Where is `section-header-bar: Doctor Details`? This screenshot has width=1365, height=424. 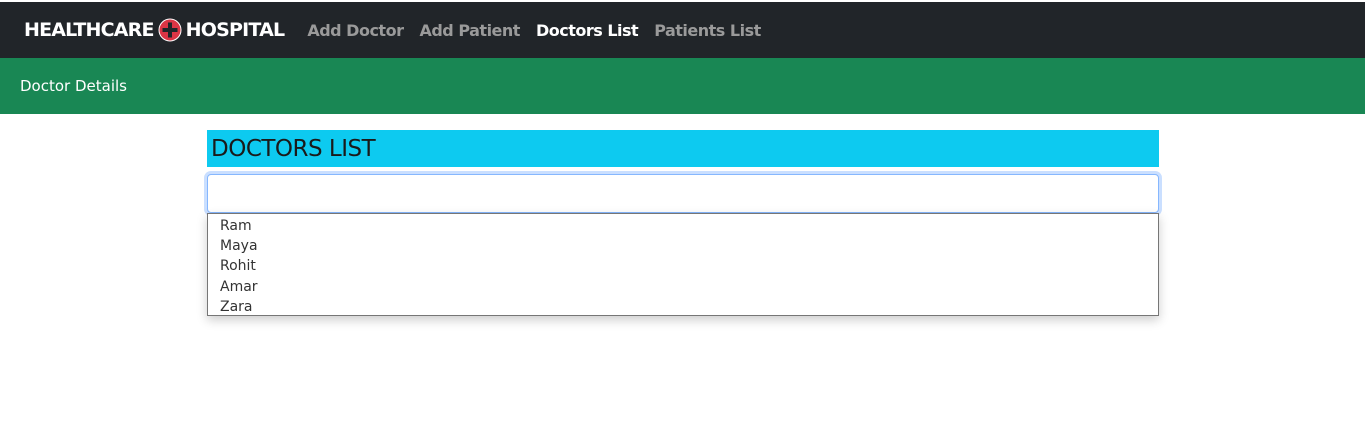
section-header-bar: Doctor Details is located at coordinates (682, 86).